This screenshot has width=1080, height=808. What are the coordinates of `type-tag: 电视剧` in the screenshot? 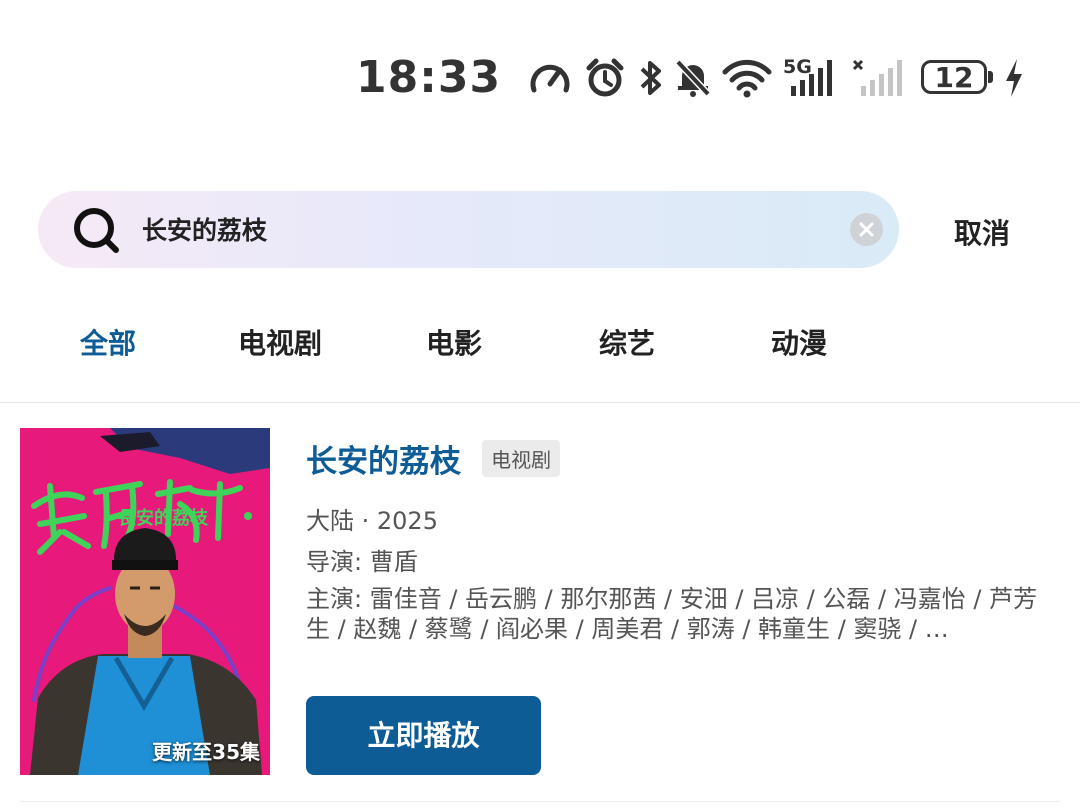 It's located at (521, 458).